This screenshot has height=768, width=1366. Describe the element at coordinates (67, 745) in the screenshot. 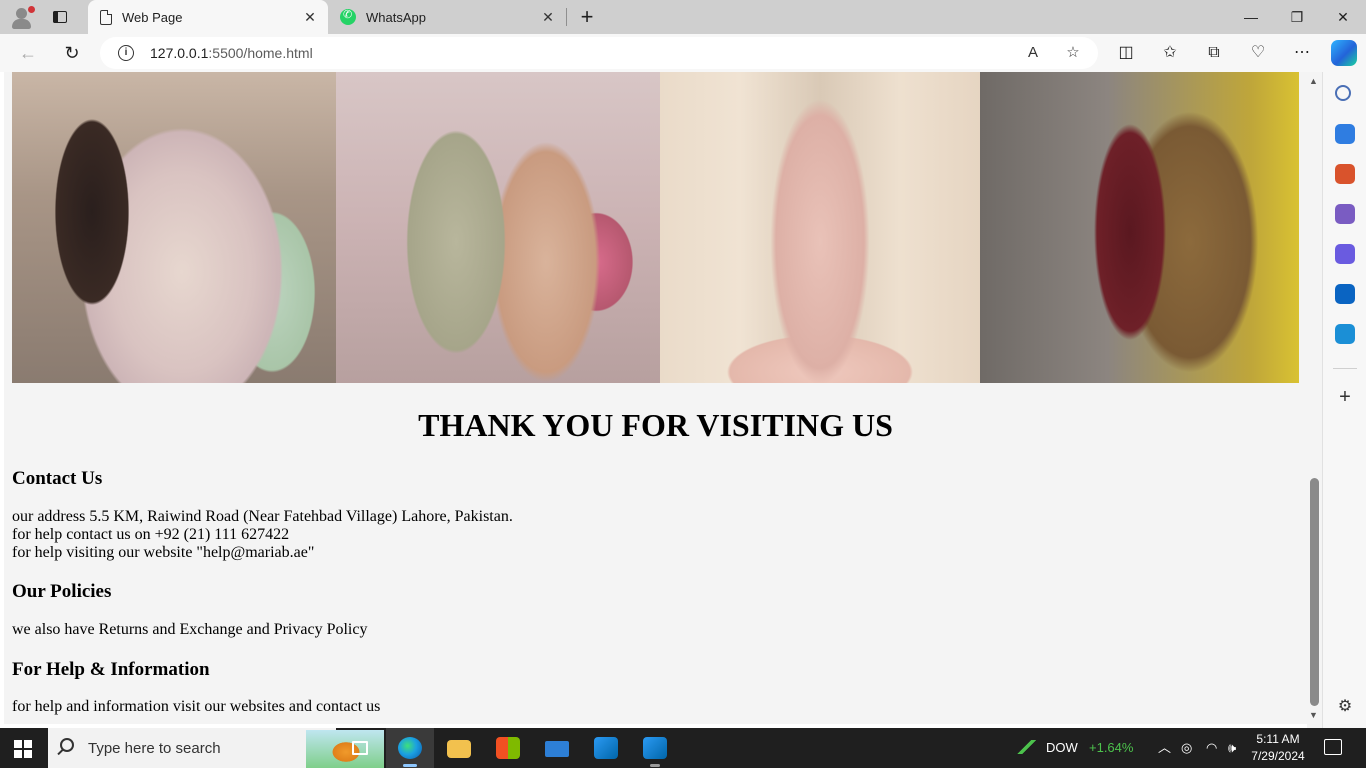

I see `search-icon` at that location.